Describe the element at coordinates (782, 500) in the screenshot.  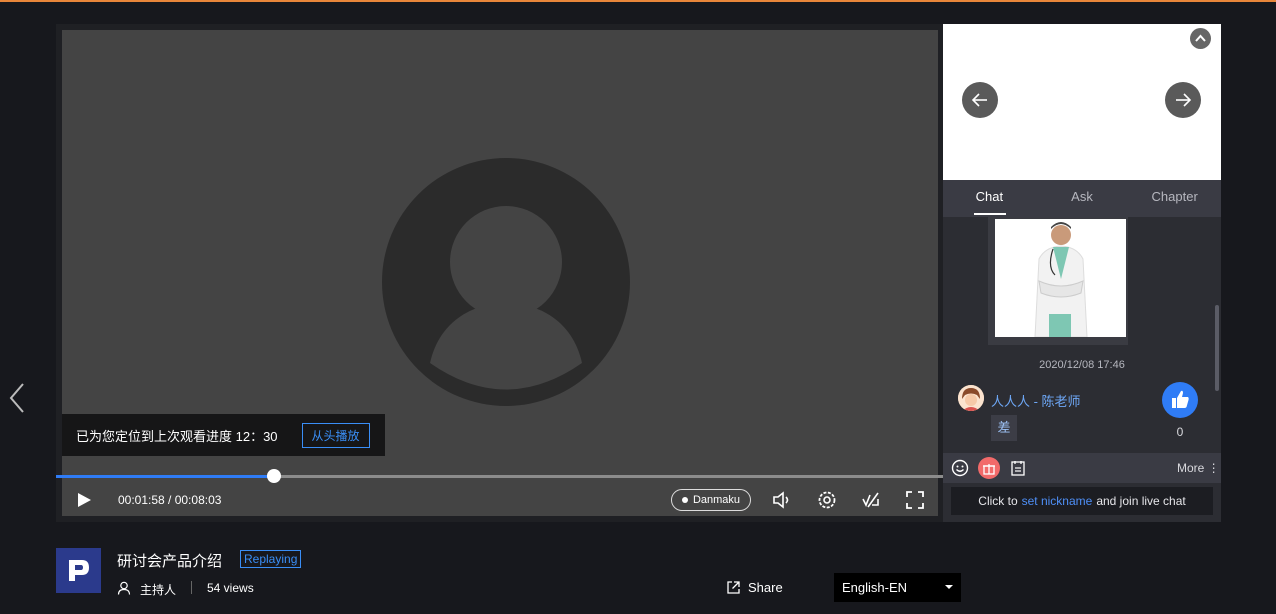
I see `volume-icon` at that location.